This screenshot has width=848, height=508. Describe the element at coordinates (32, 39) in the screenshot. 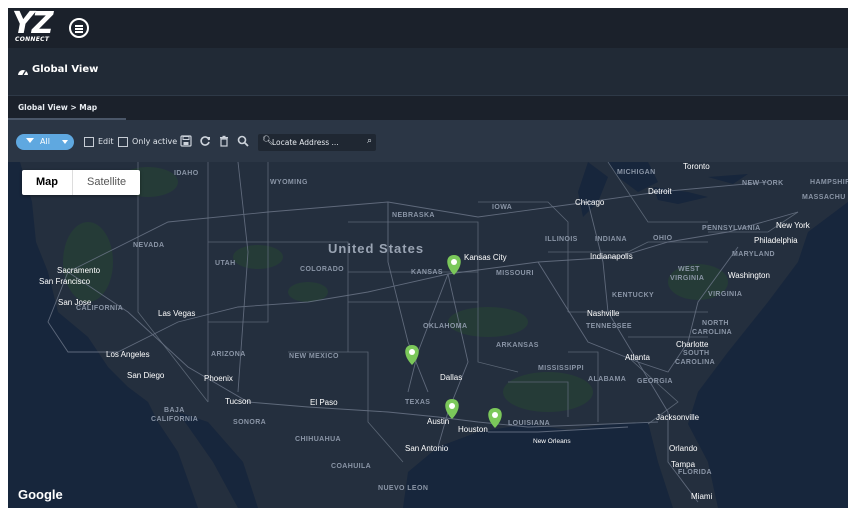

I see `logo-subtext: CONNECT` at that location.